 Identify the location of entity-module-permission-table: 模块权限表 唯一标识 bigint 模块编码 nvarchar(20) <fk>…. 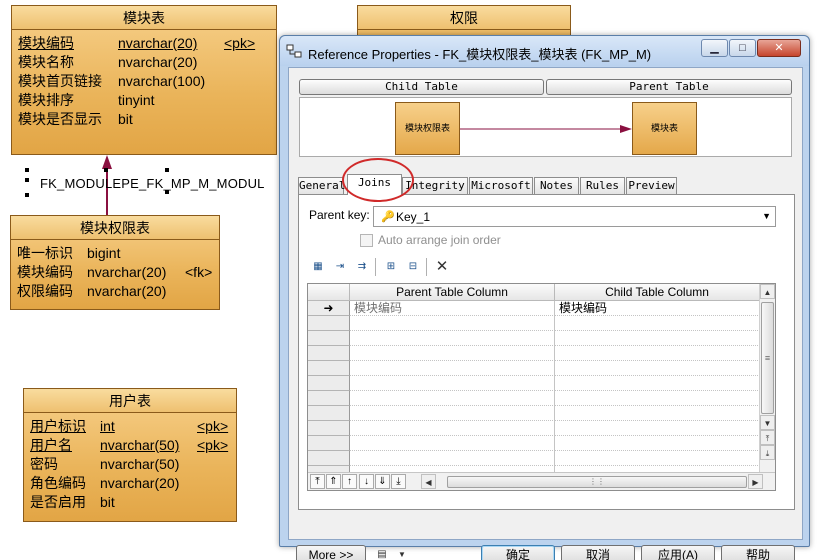
(115, 262).